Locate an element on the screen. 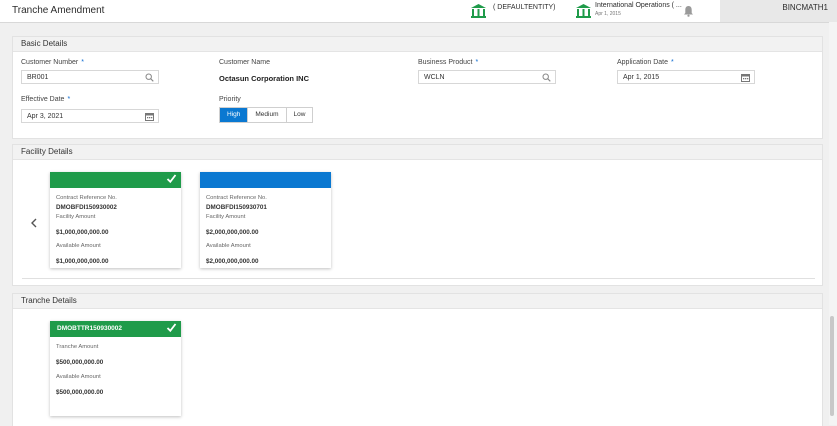 The image size is (837, 426). customer-number-label: Customer Number * is located at coordinates (52, 62).